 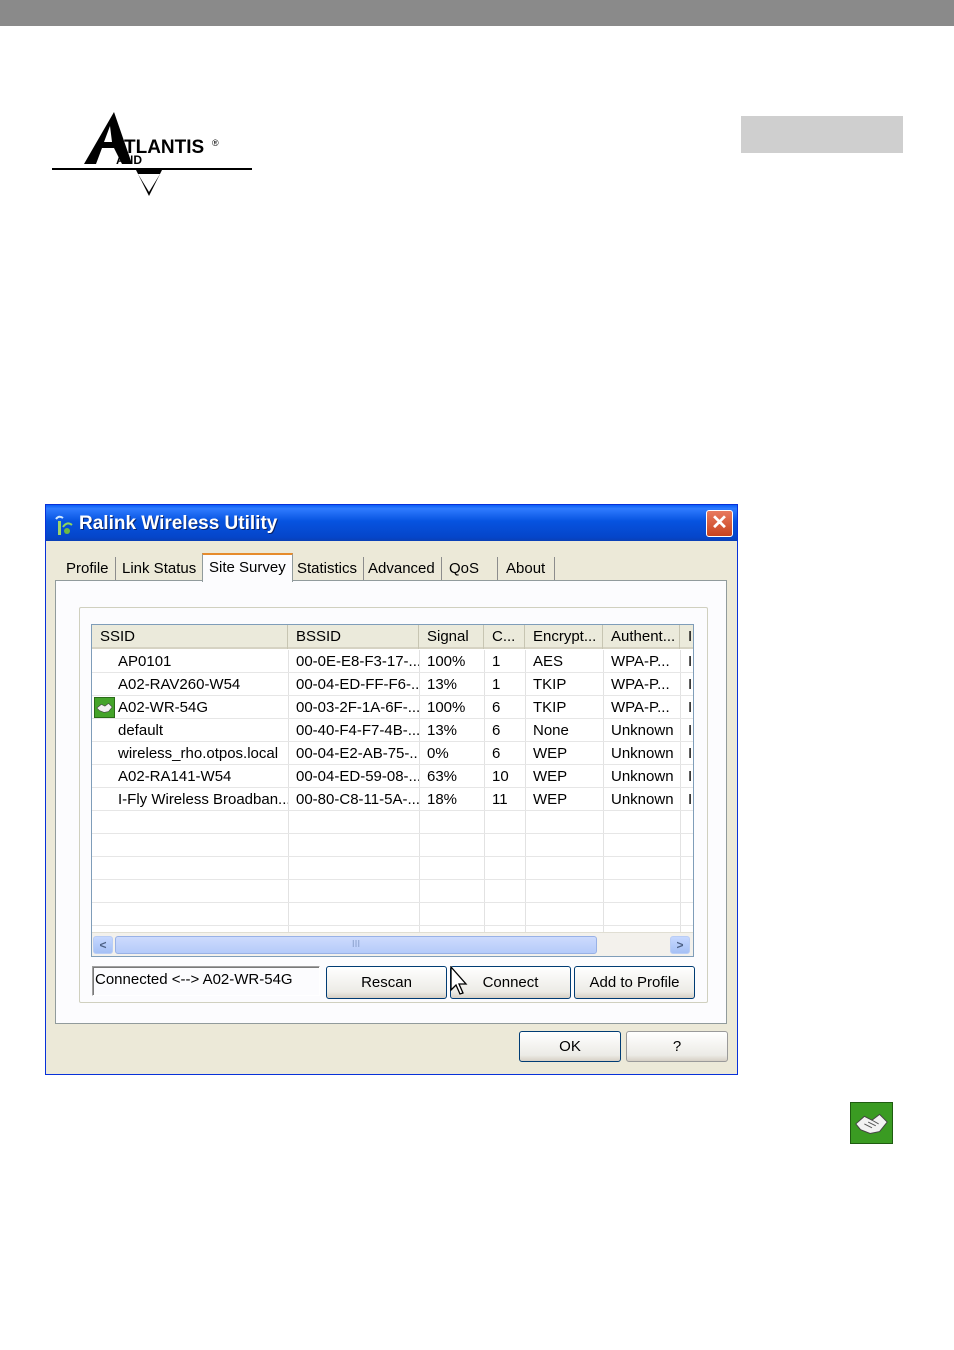 What do you see at coordinates (686, 637) in the screenshot?
I see `column-header-extra: I` at bounding box center [686, 637].